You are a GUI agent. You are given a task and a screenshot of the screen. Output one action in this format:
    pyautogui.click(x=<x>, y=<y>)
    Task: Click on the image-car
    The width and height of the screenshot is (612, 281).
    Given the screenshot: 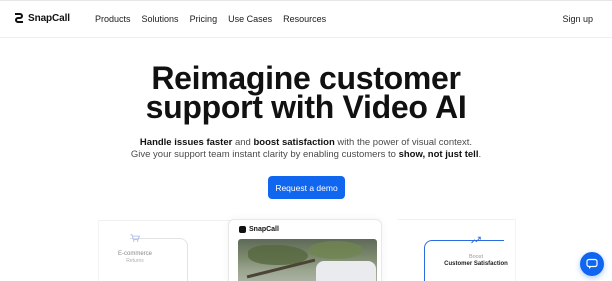 What is the action you would take?
    pyautogui.click(x=346, y=271)
    